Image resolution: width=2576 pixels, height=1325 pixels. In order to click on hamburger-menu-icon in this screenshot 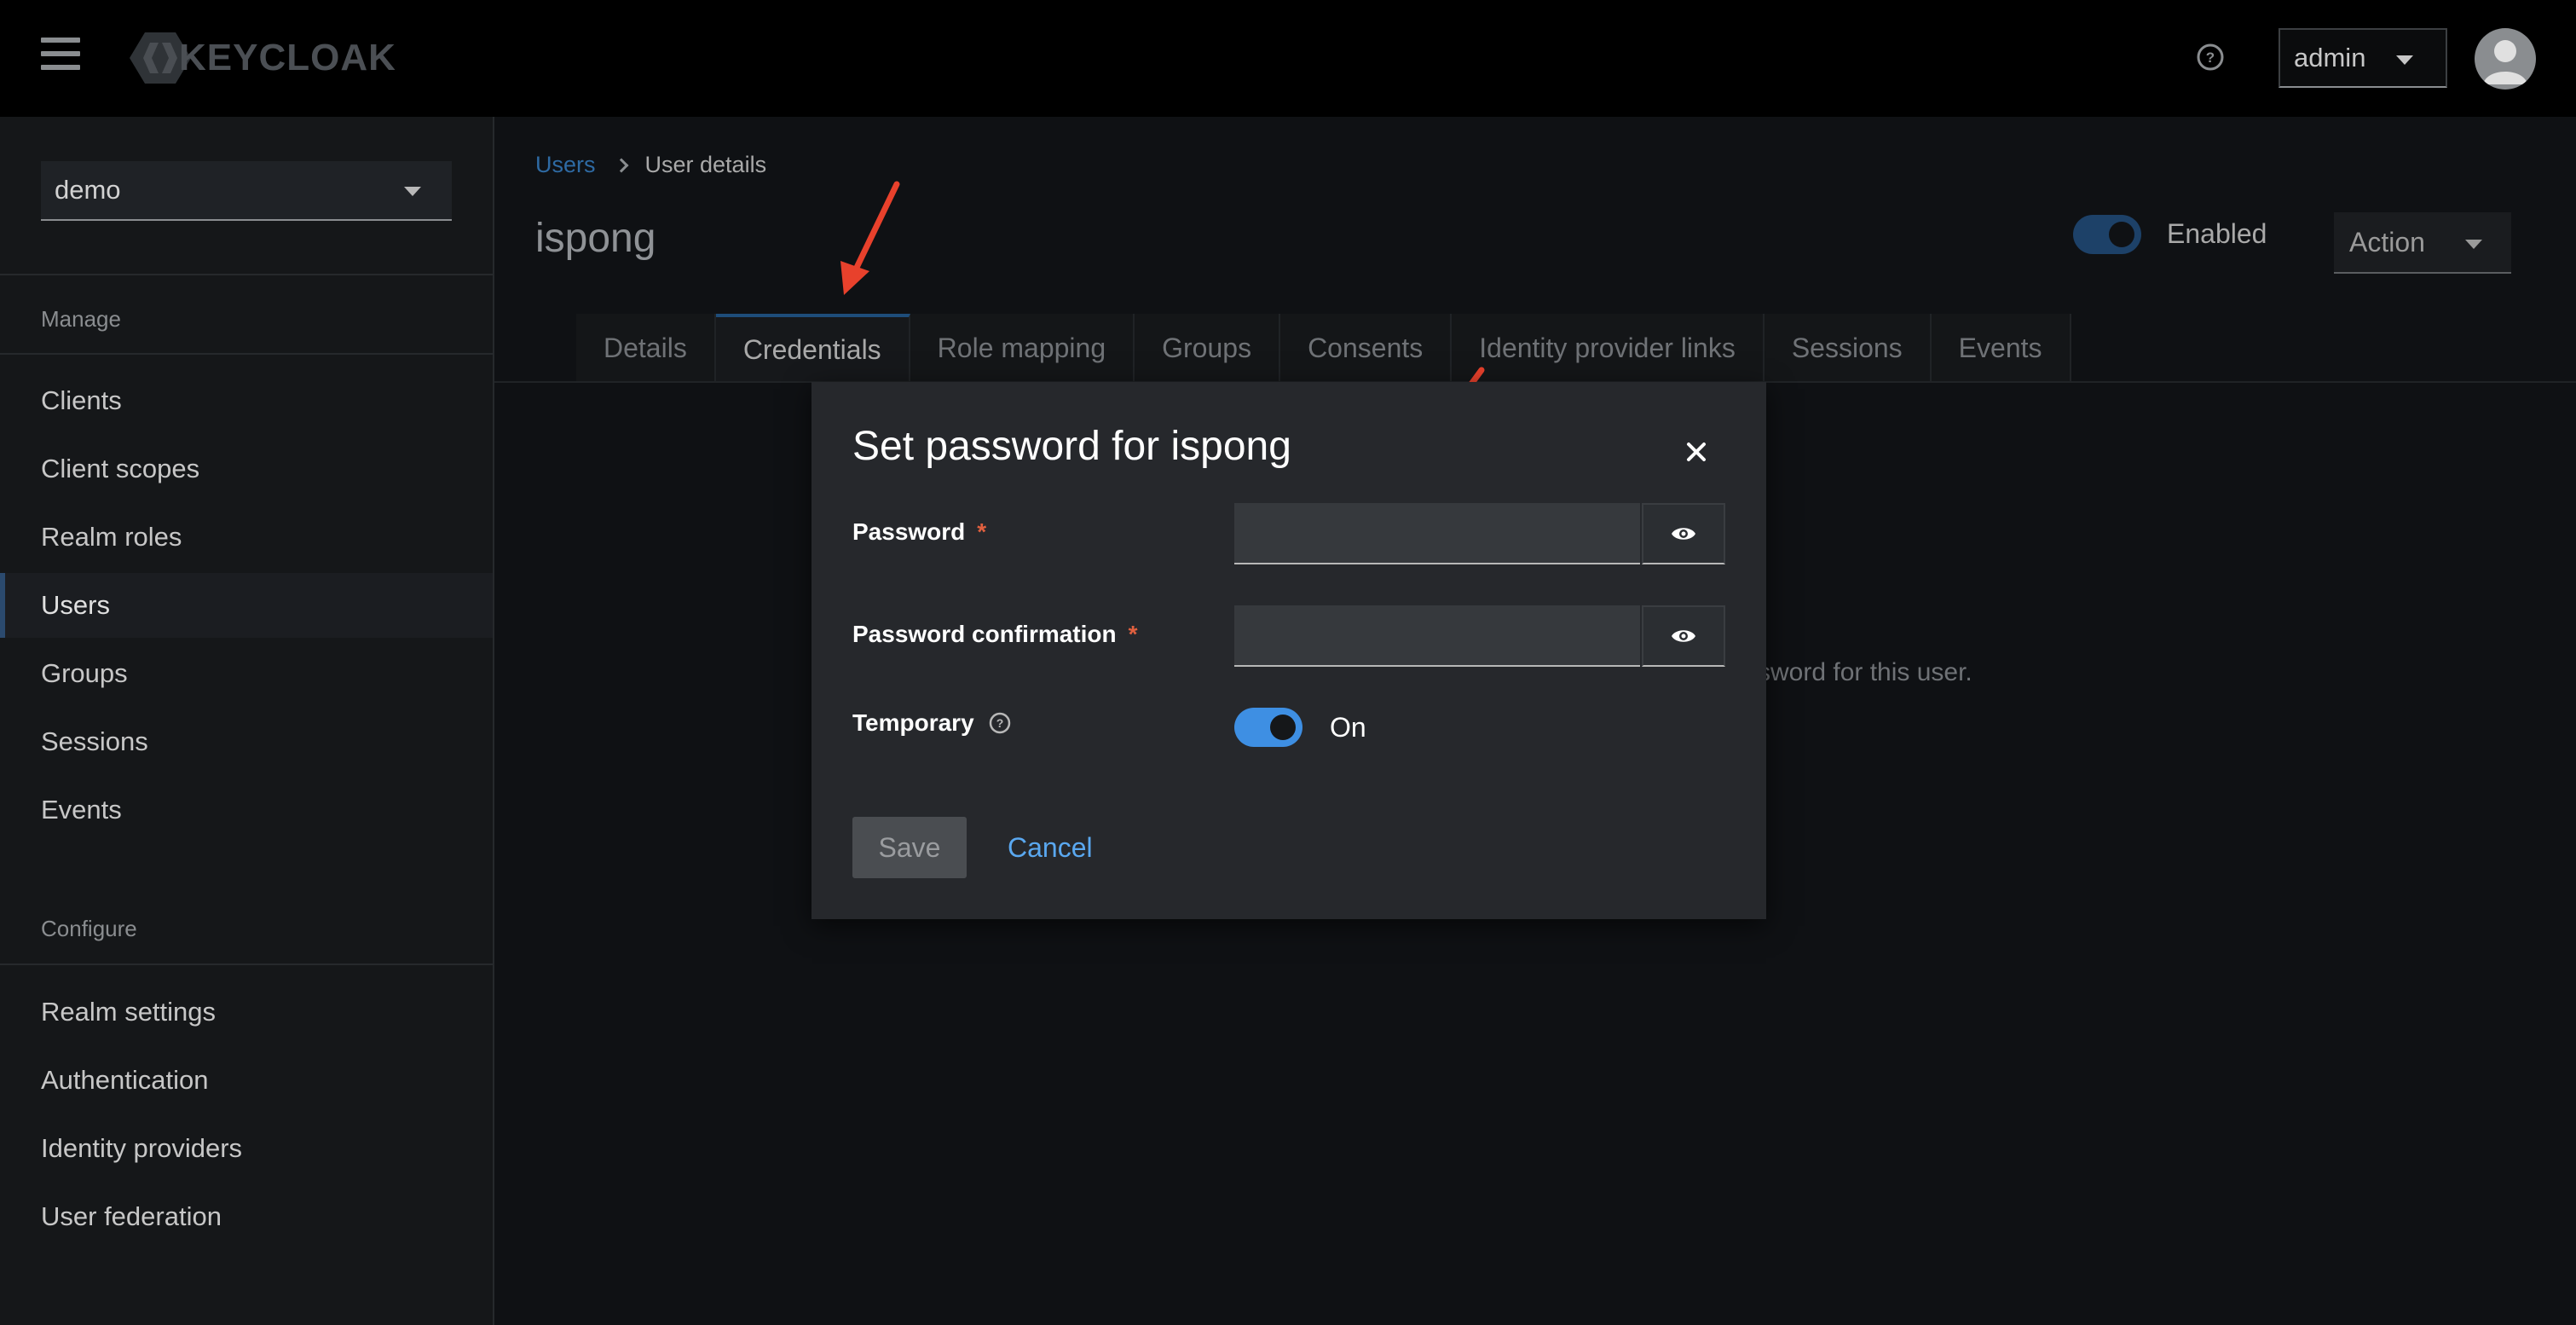, I will do `click(60, 57)`.